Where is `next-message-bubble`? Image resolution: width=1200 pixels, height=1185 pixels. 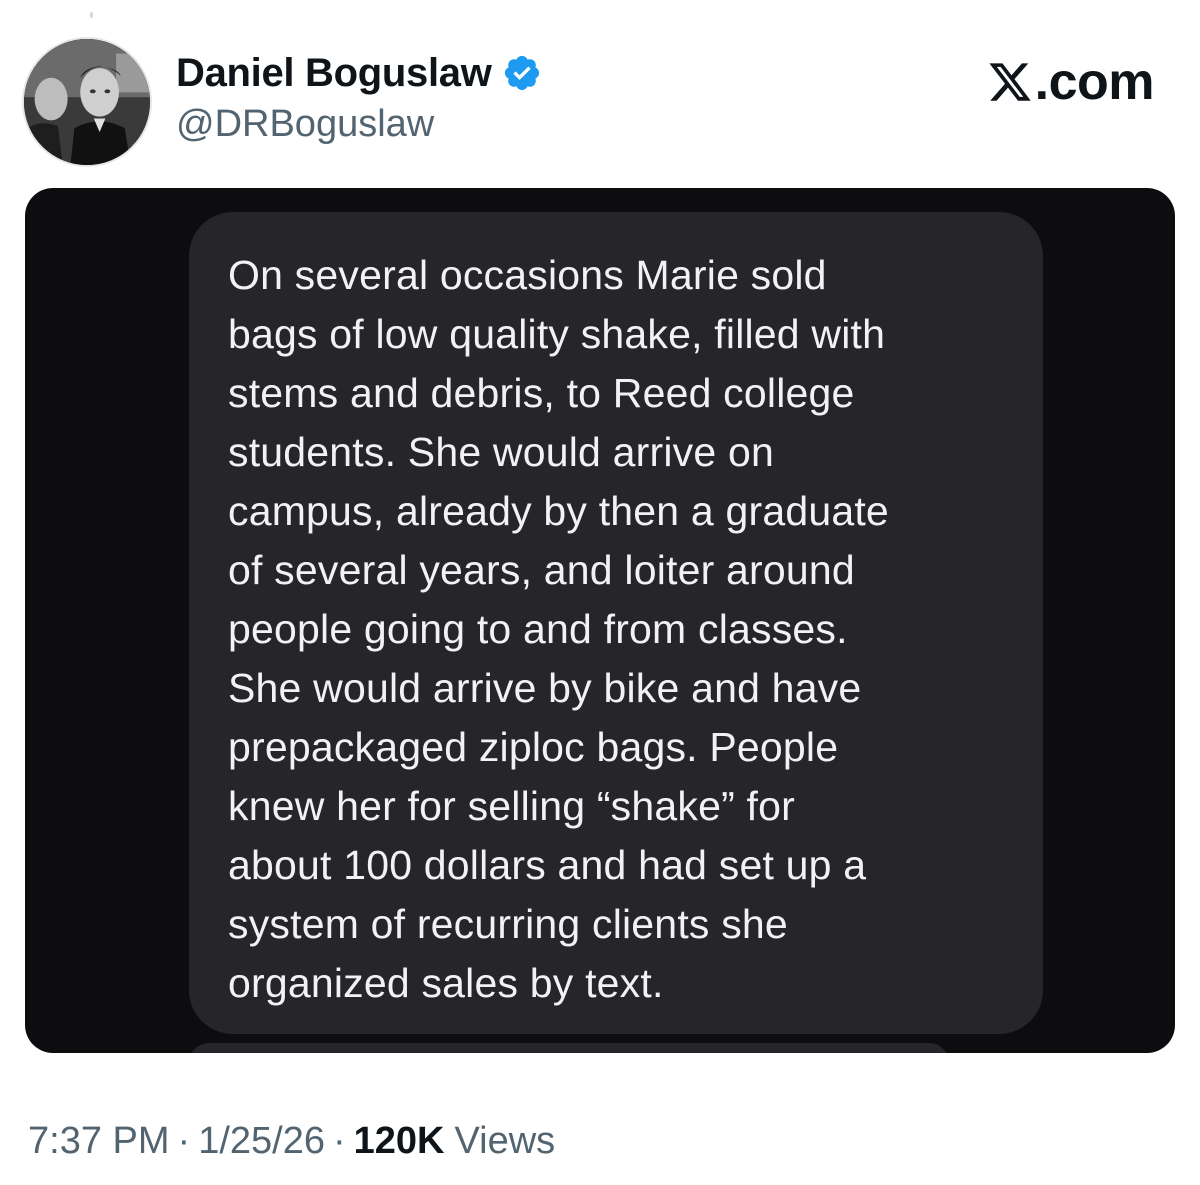 next-message-bubble is located at coordinates (569, 1048).